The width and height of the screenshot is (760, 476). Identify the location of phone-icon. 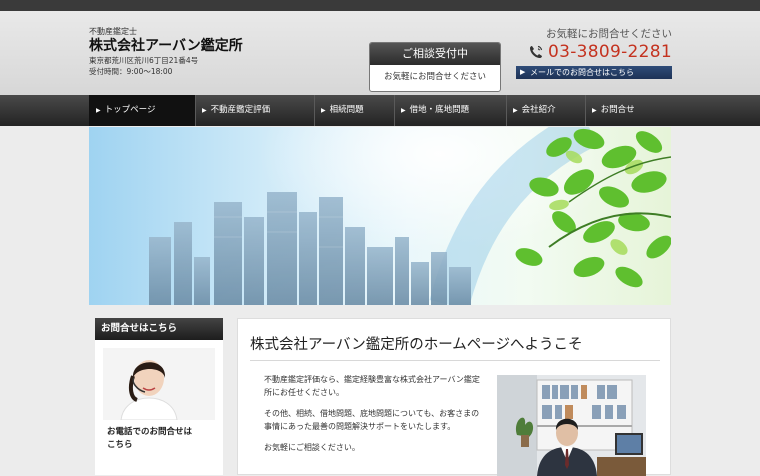
(536, 51).